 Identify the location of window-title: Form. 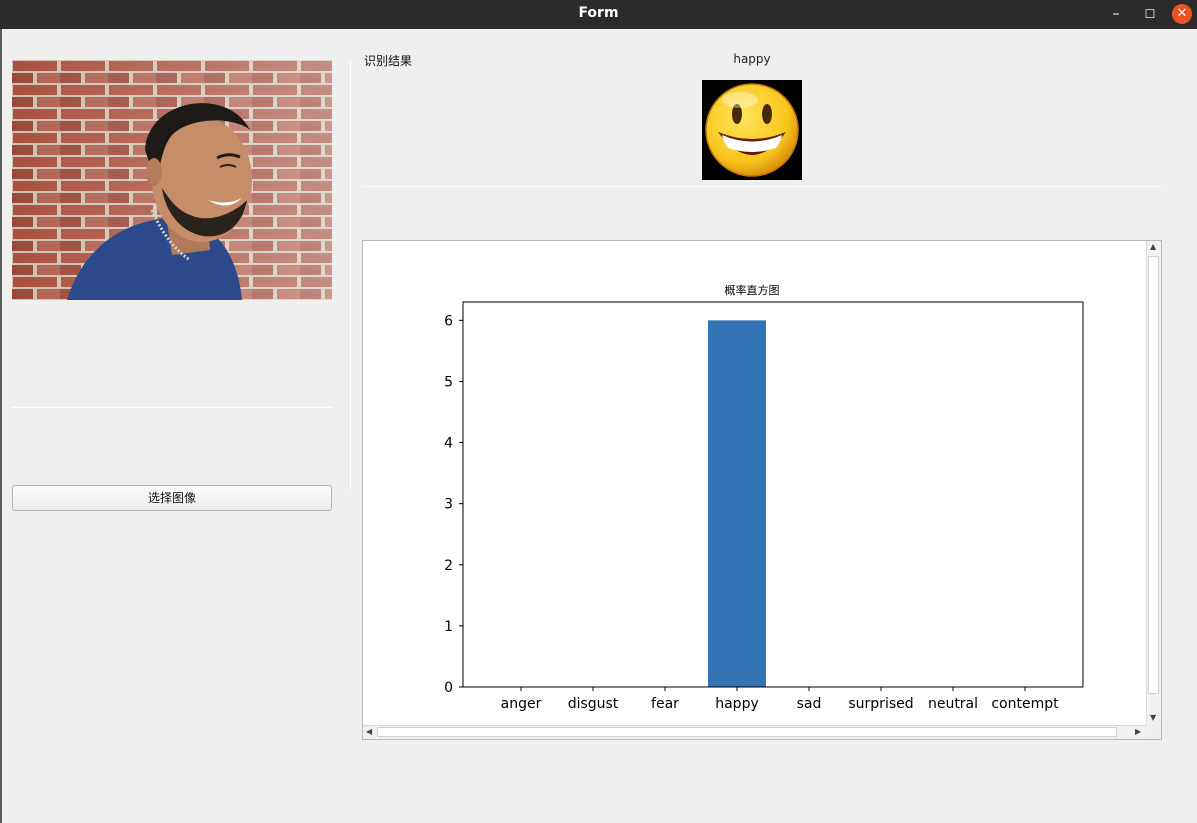
(598, 13).